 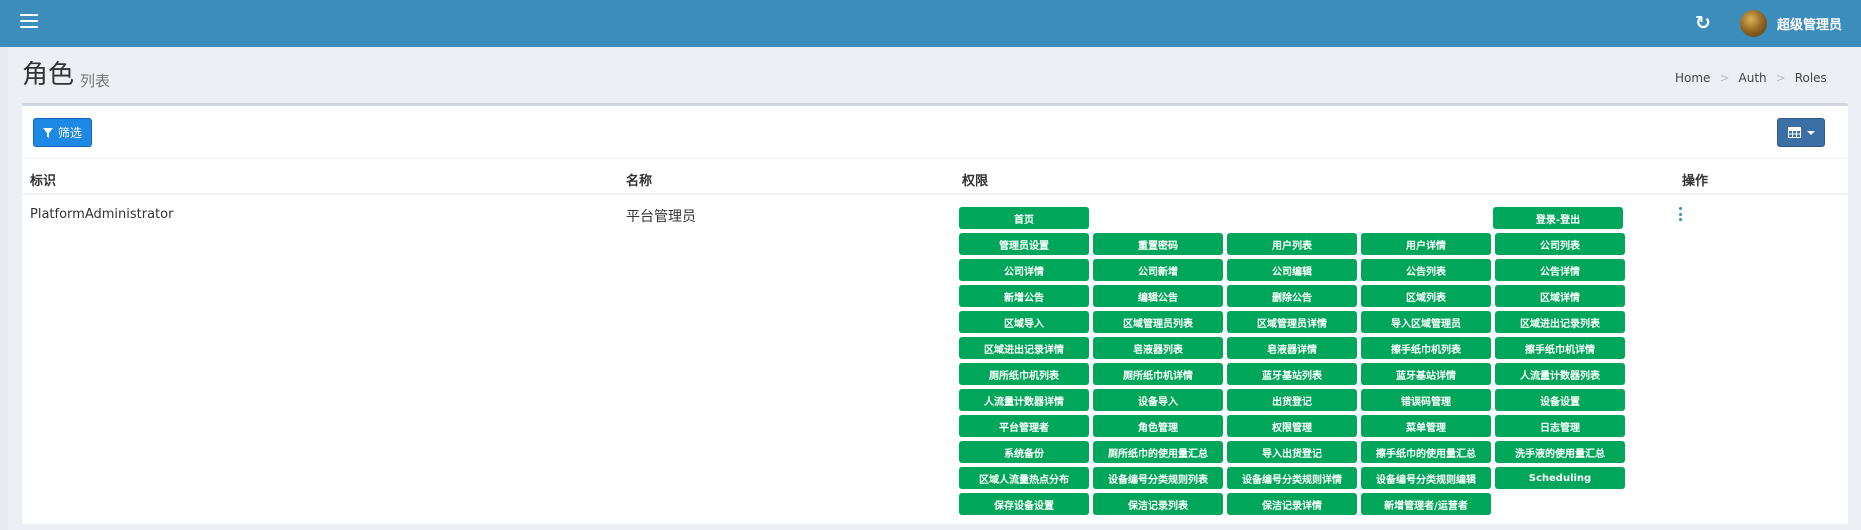 I want to click on permission-badge: 设备导入, so click(x=1158, y=400).